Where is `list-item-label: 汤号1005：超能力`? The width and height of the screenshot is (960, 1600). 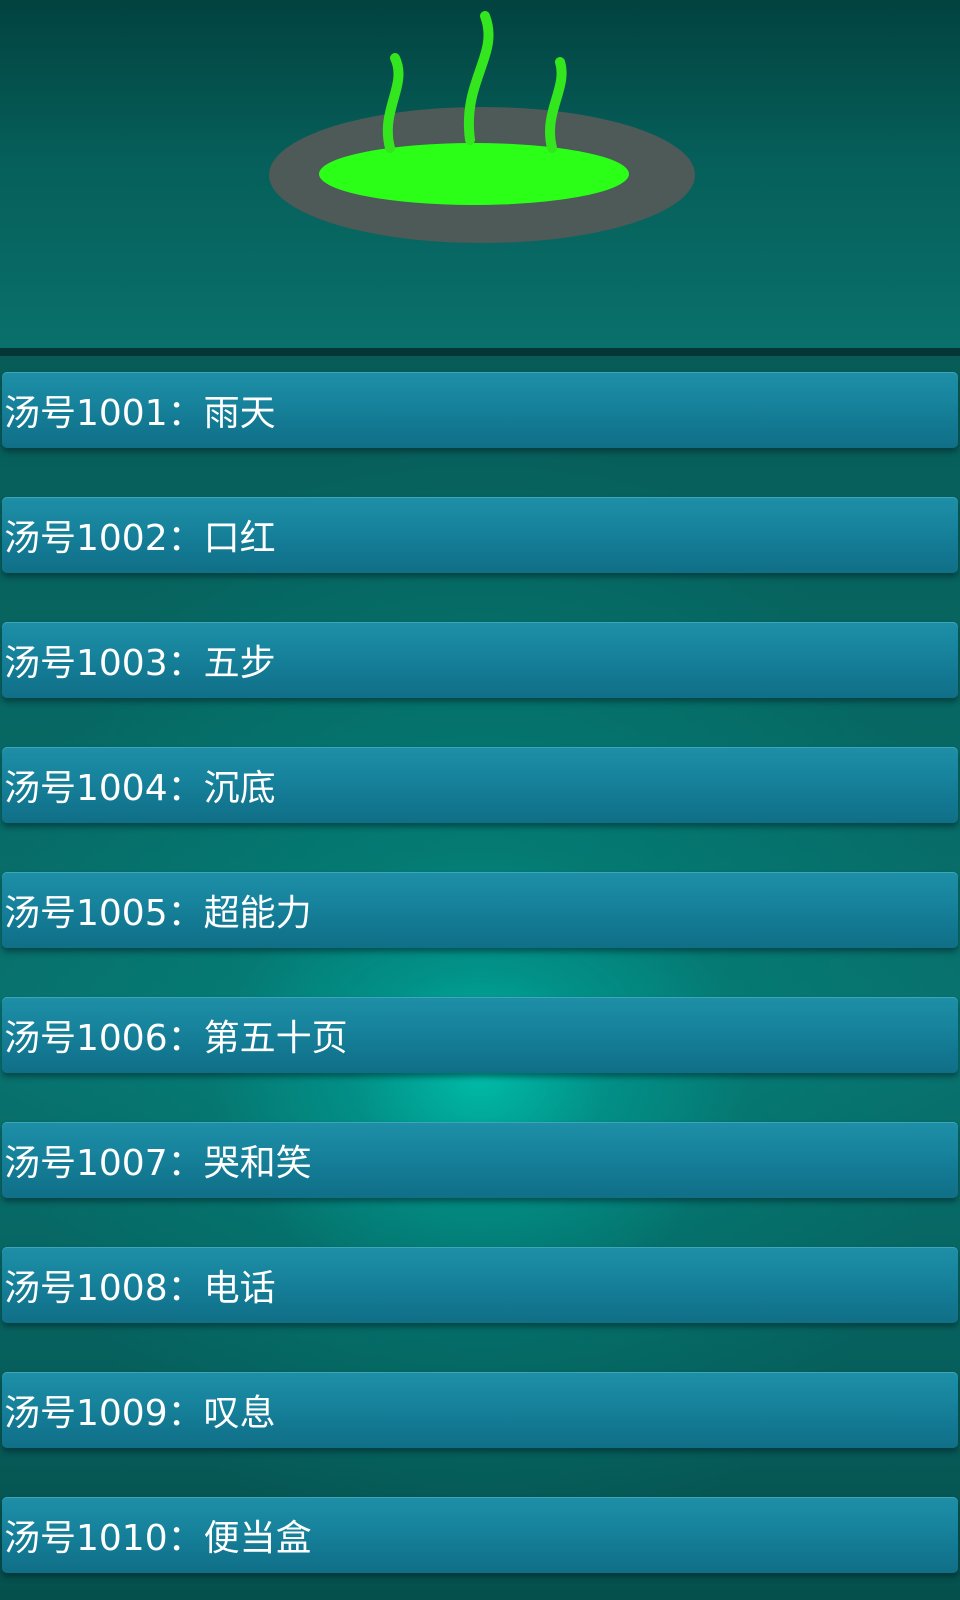 list-item-label: 汤号1005：超能力 is located at coordinates (158, 913).